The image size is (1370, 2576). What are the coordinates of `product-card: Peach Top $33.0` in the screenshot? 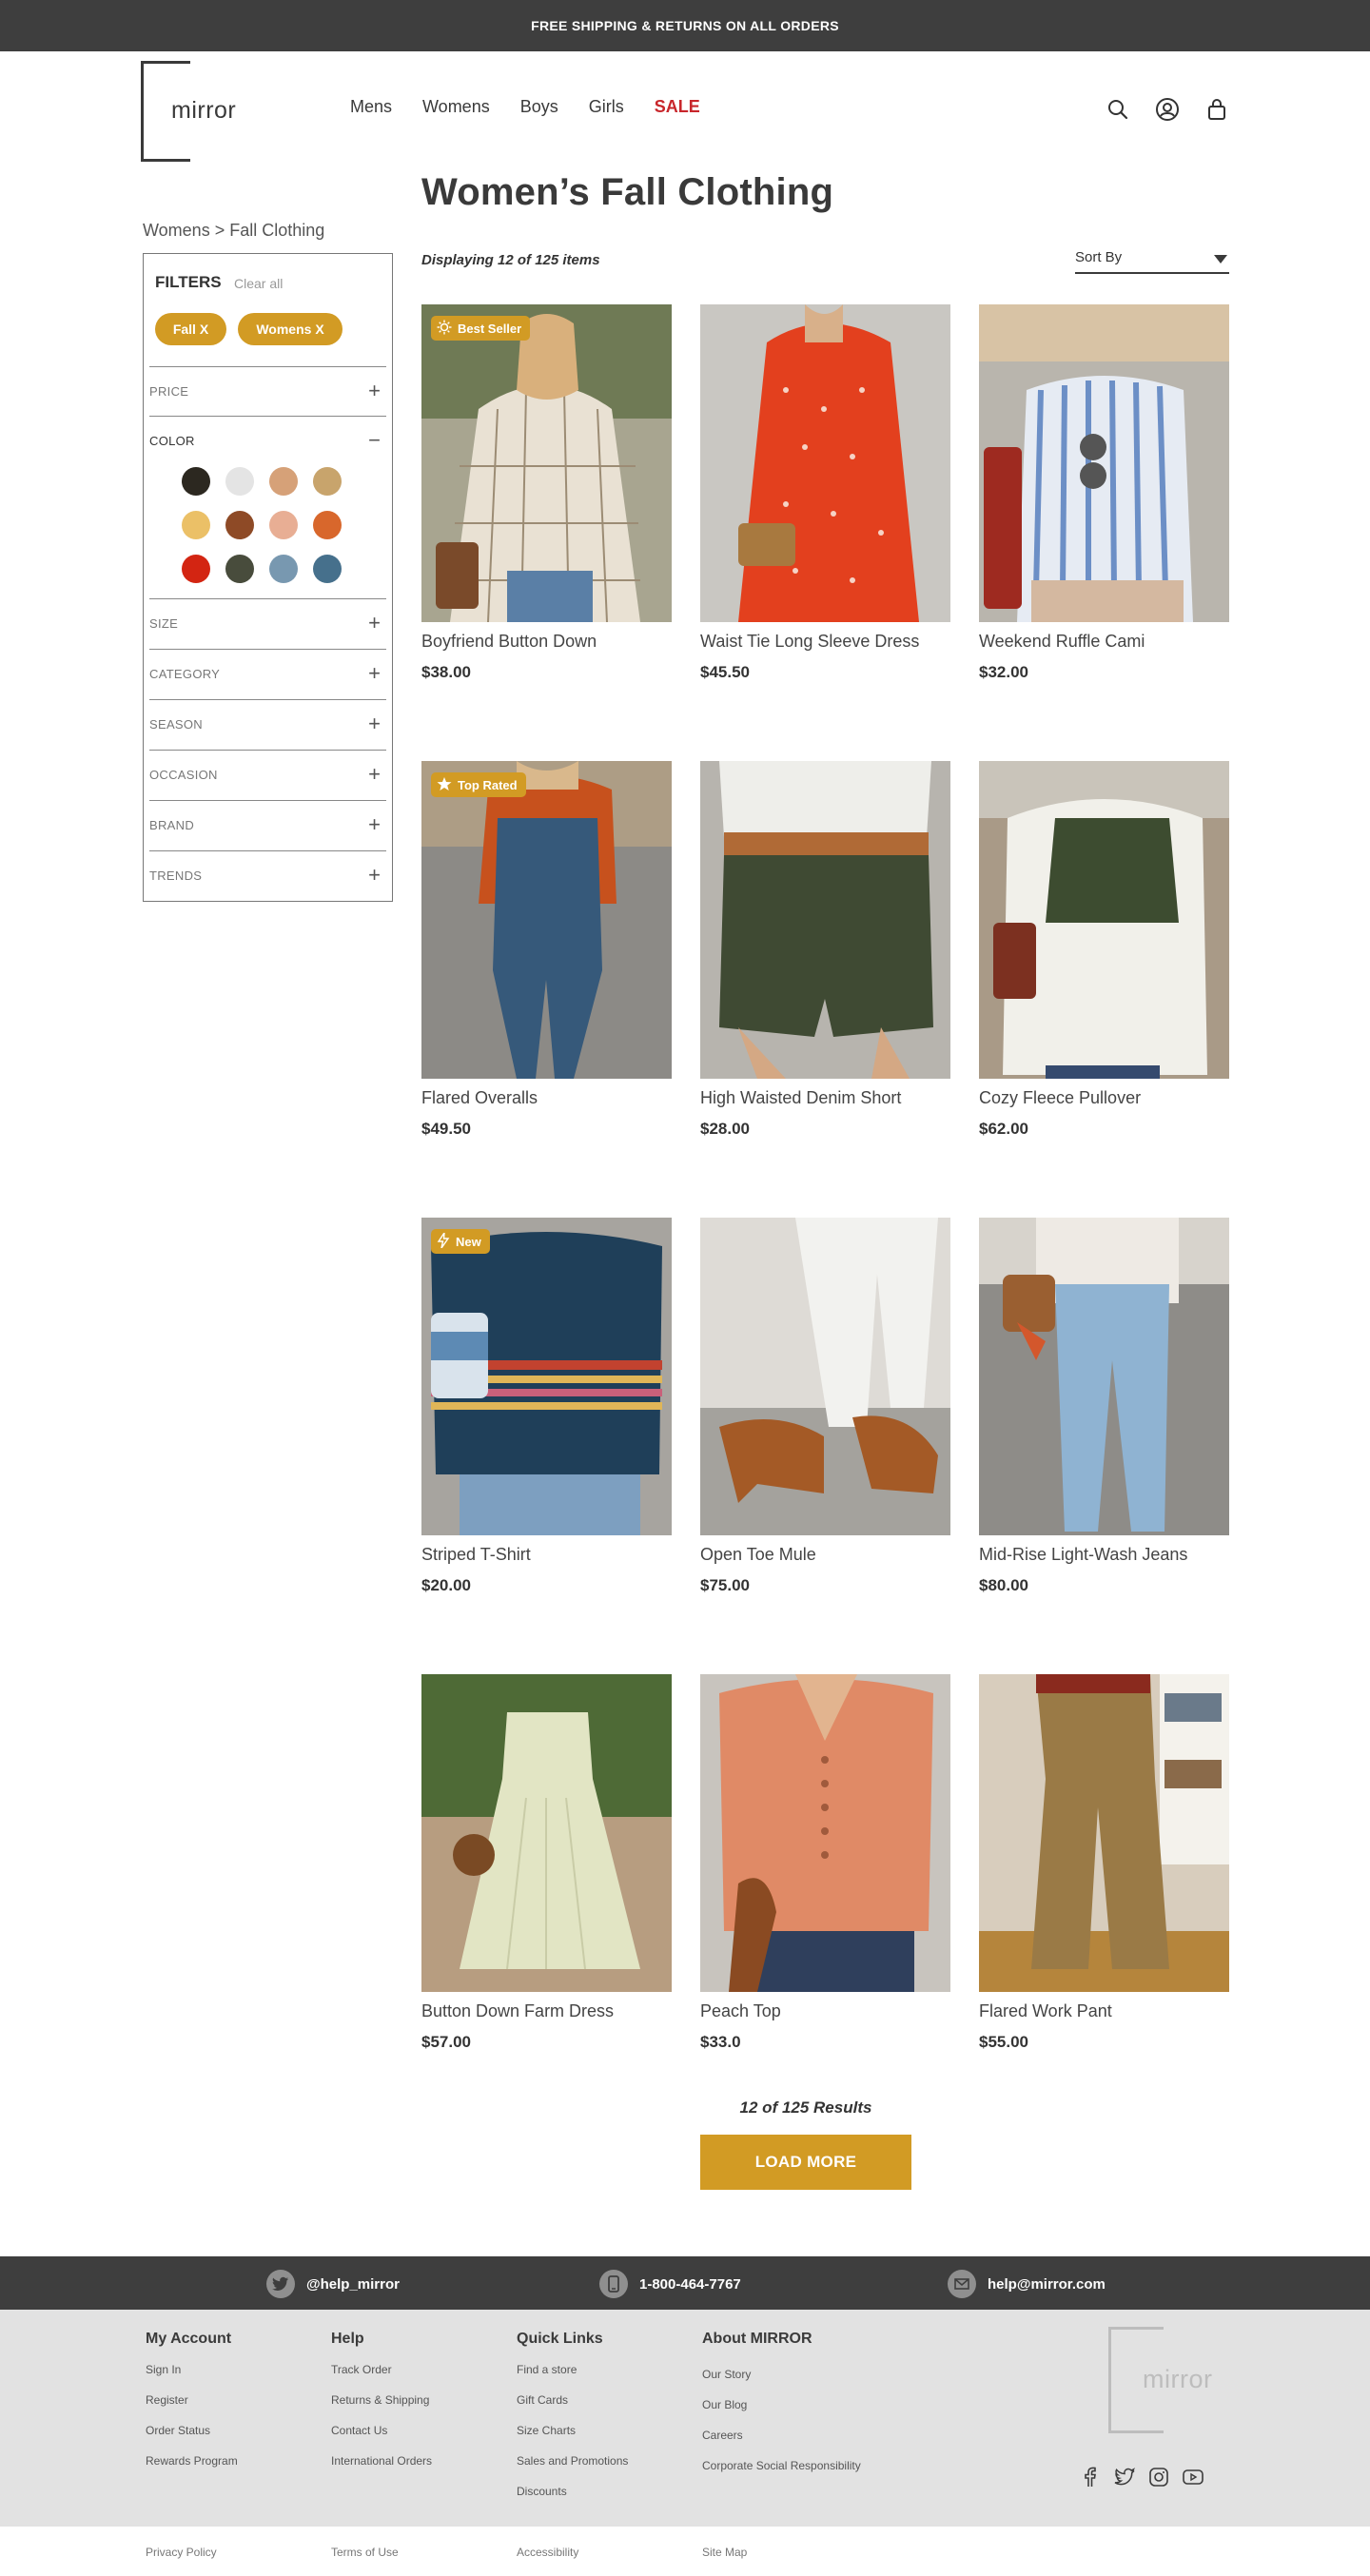 It's located at (825, 1863).